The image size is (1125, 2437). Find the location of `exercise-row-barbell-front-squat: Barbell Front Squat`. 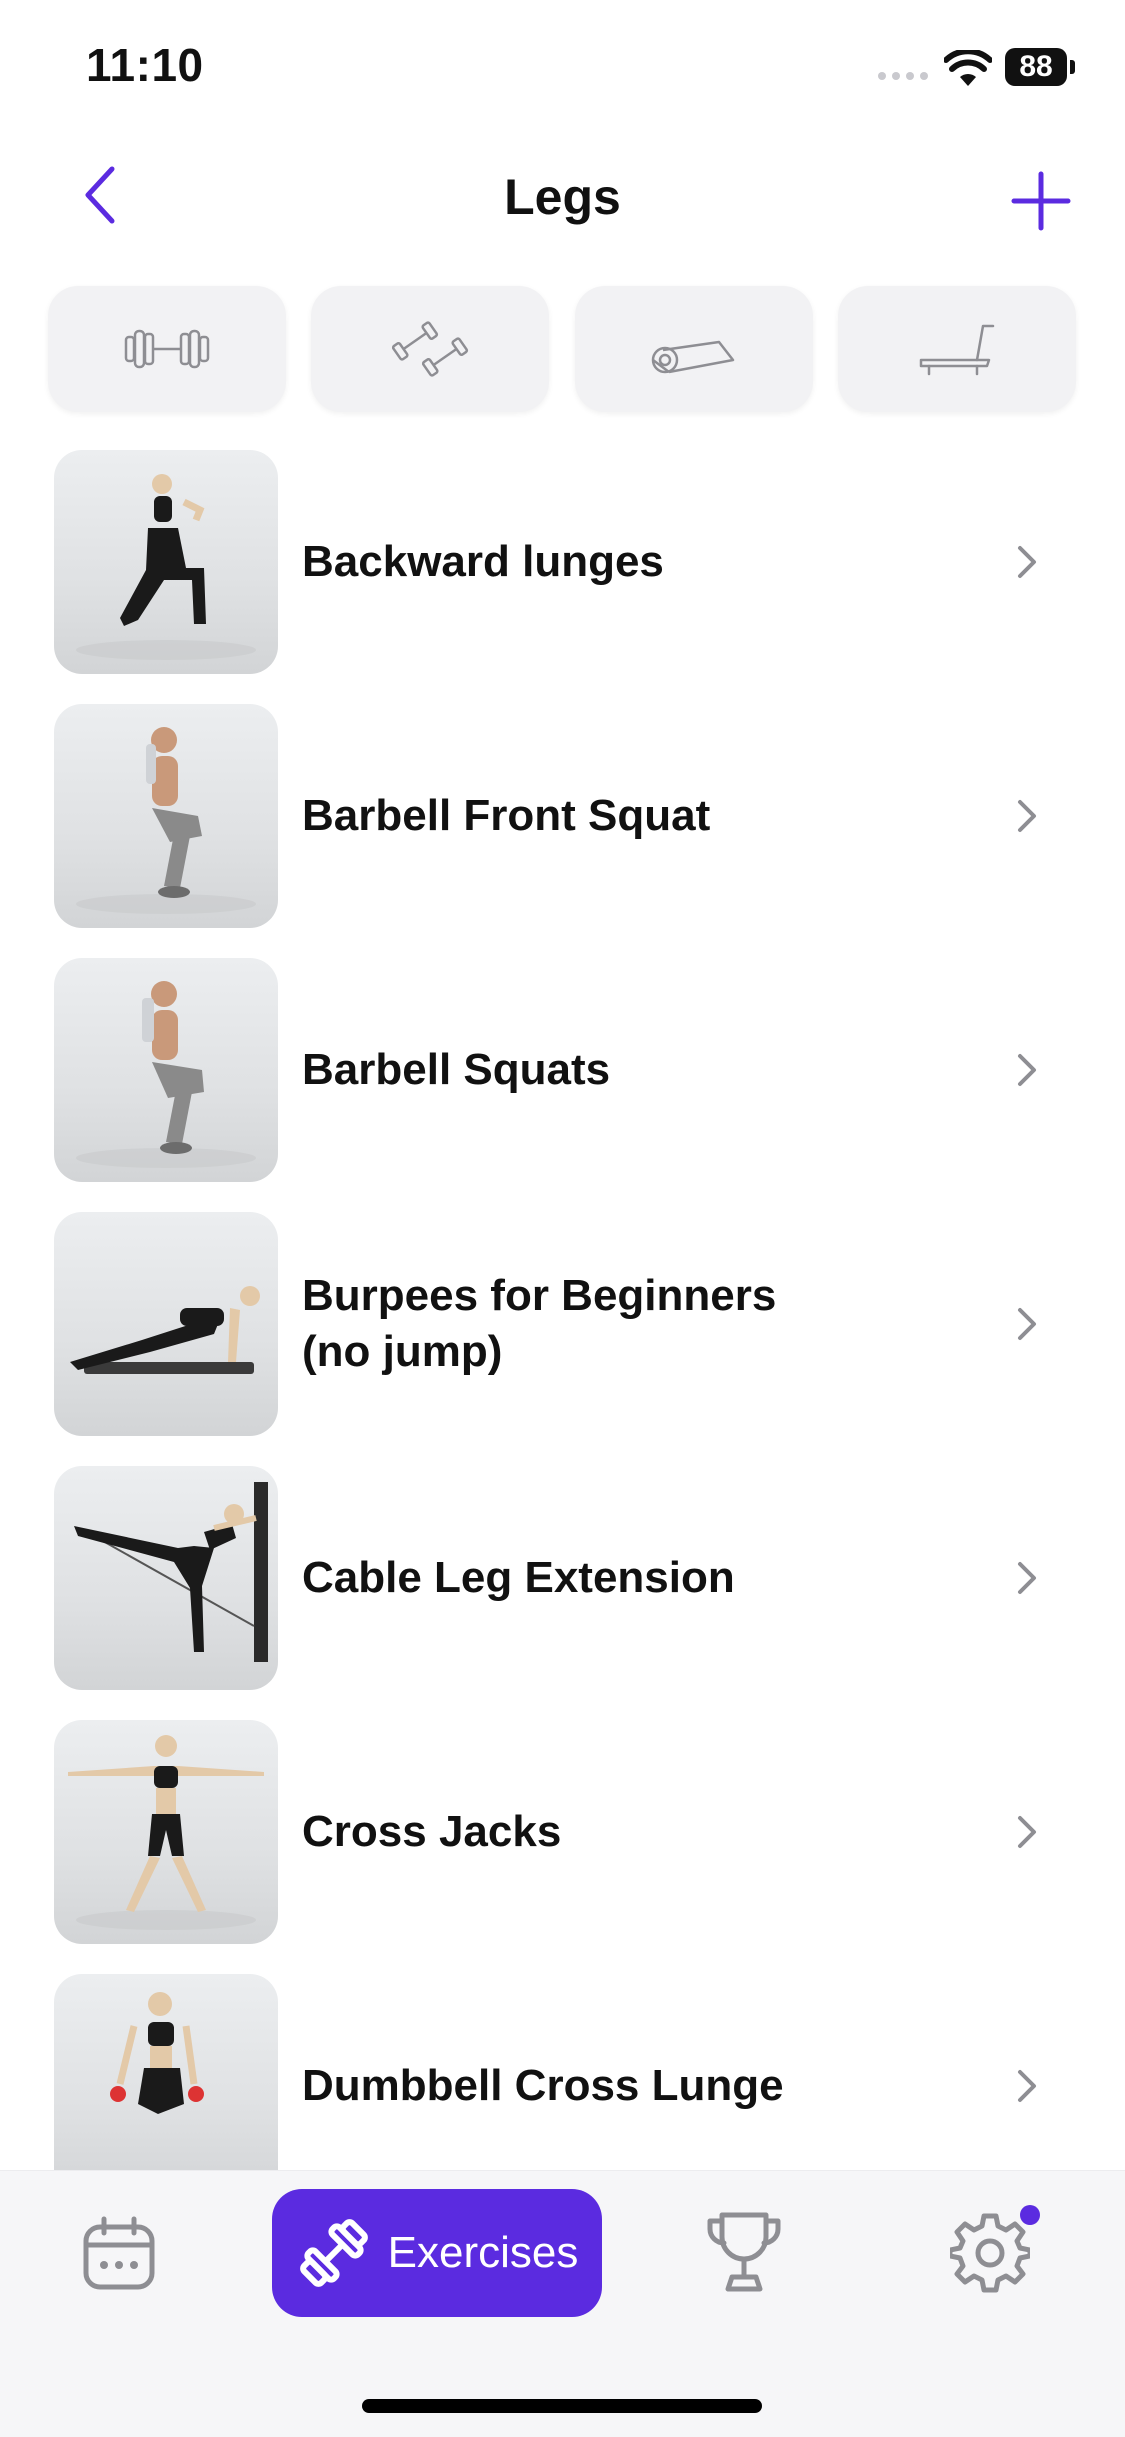

exercise-row-barbell-front-squat: Barbell Front Squat is located at coordinates (562, 829).